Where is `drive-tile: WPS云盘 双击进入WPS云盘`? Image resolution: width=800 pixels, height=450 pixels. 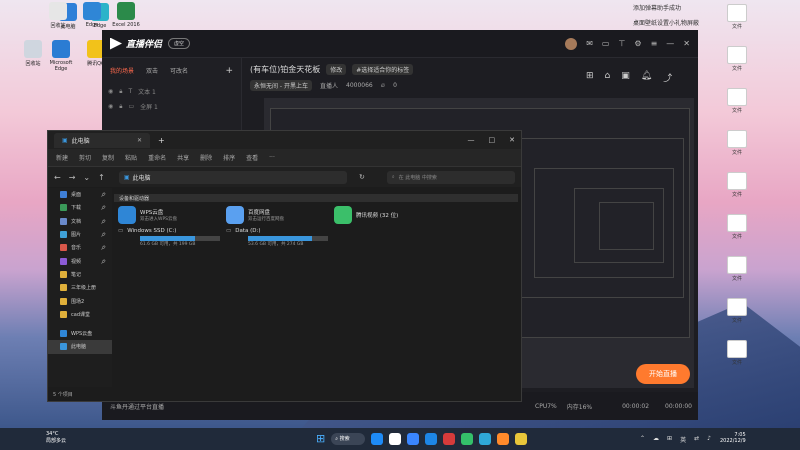 drive-tile: WPS云盘 双击进入WPS云盘 is located at coordinates (147, 215).